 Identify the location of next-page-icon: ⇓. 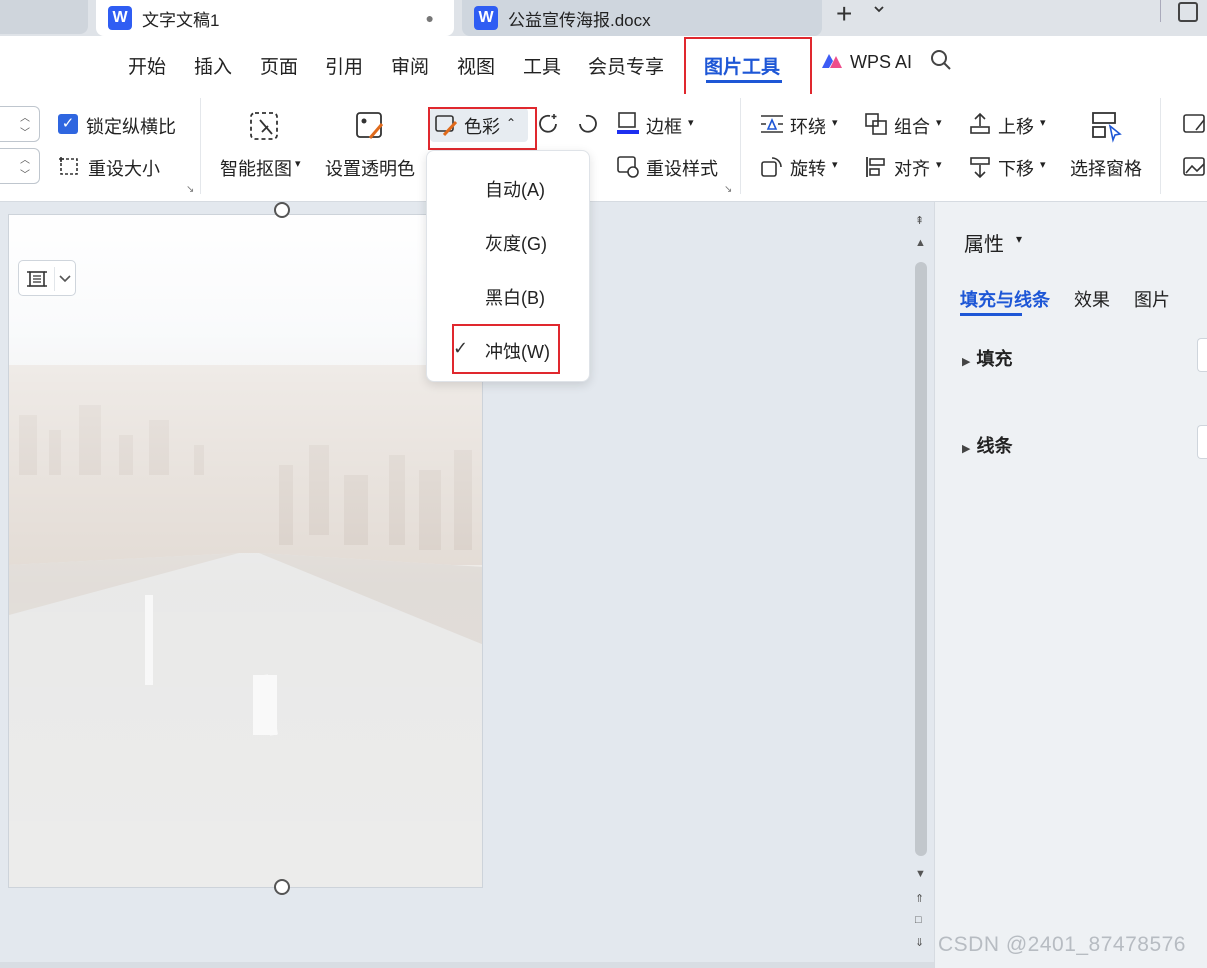
(919, 942).